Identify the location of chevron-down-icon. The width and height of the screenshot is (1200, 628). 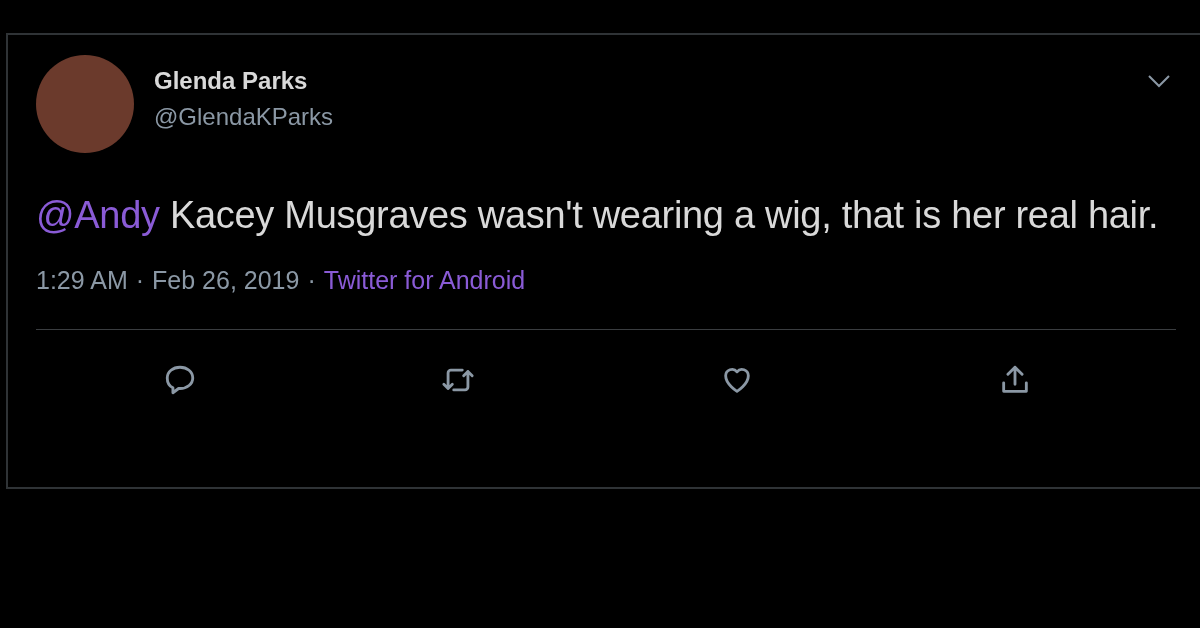
(1159, 81).